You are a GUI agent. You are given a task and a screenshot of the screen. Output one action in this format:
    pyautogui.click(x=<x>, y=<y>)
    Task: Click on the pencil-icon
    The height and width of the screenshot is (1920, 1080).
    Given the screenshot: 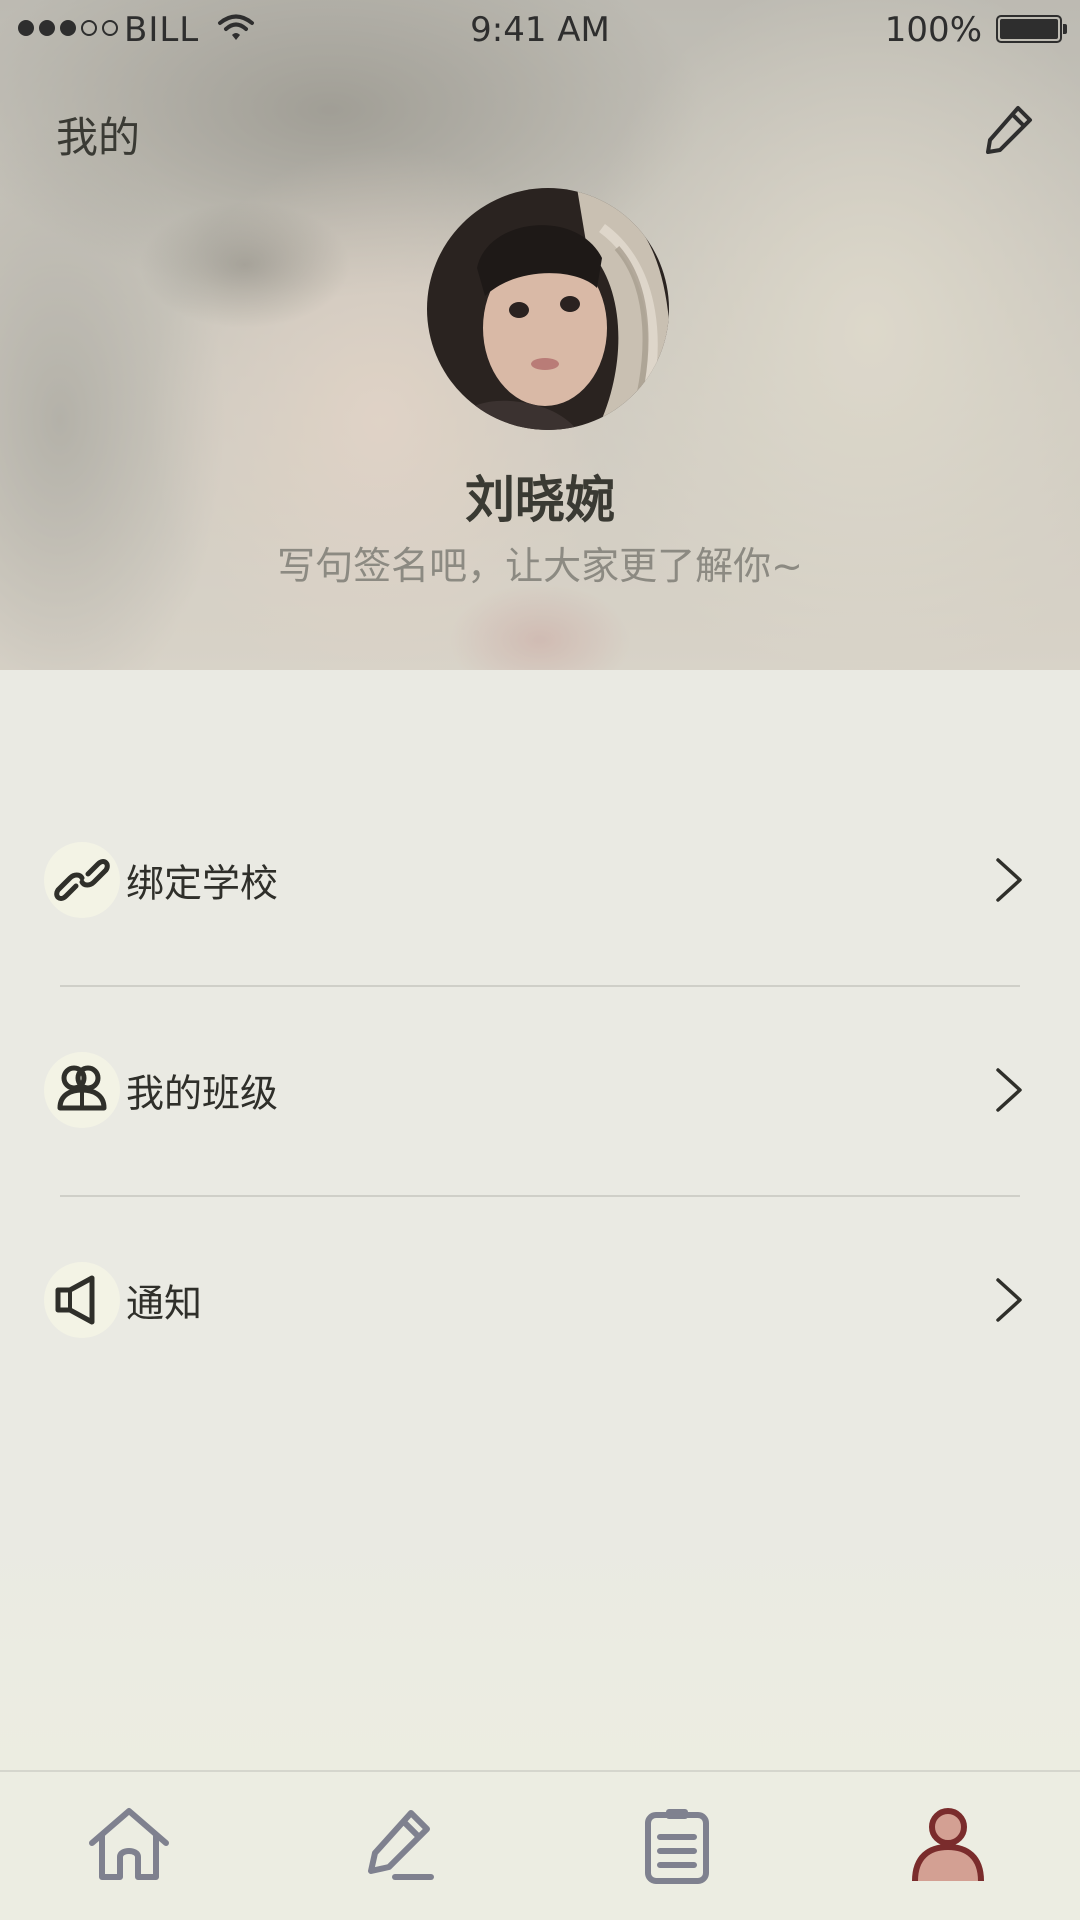 What is the action you would take?
    pyautogui.click(x=1009, y=130)
    